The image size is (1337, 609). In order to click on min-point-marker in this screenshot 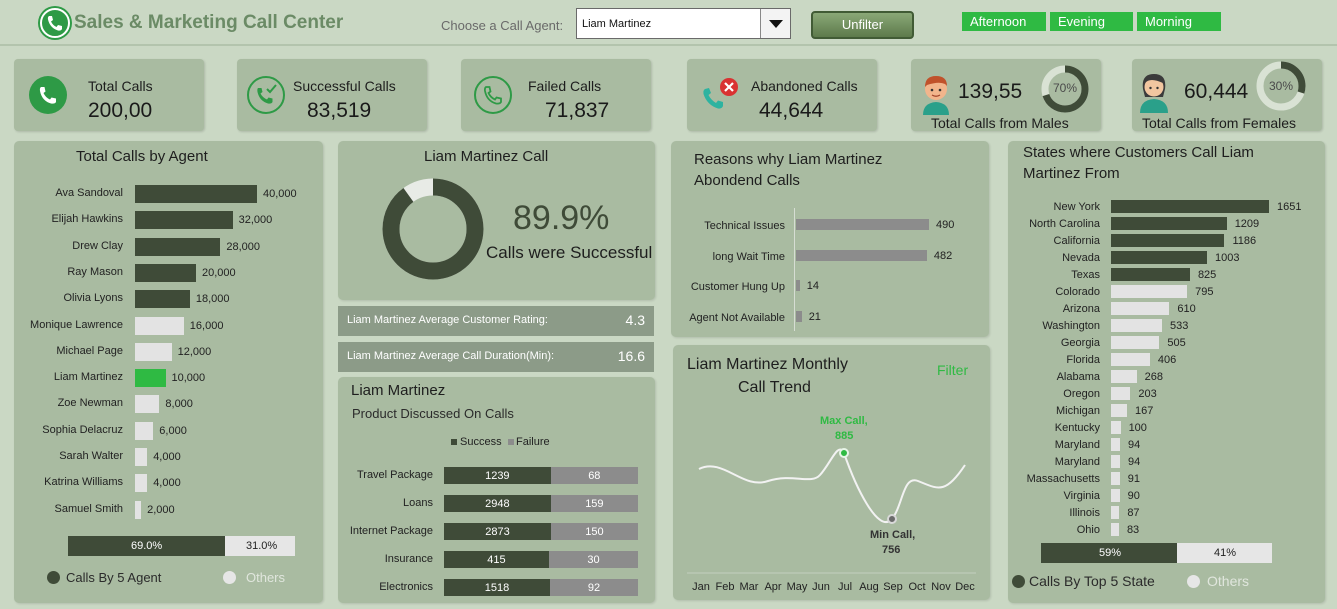, I will do `click(892, 519)`.